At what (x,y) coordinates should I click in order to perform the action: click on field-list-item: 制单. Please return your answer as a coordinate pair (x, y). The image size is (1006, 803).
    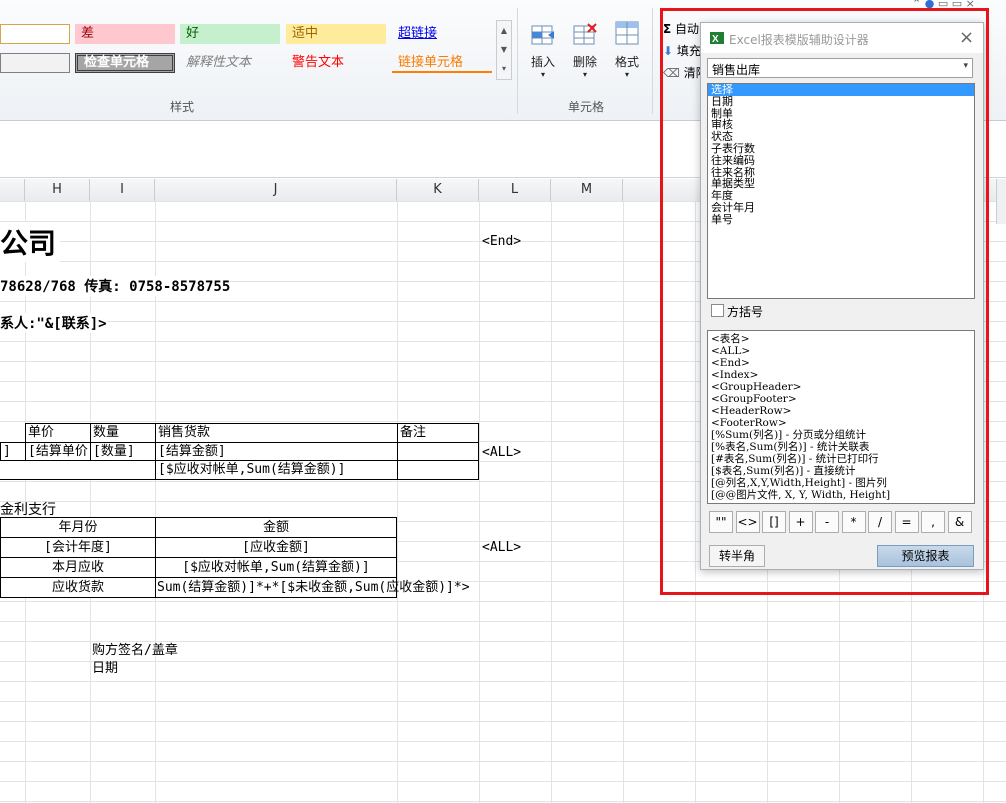
    Looking at the image, I should click on (841, 113).